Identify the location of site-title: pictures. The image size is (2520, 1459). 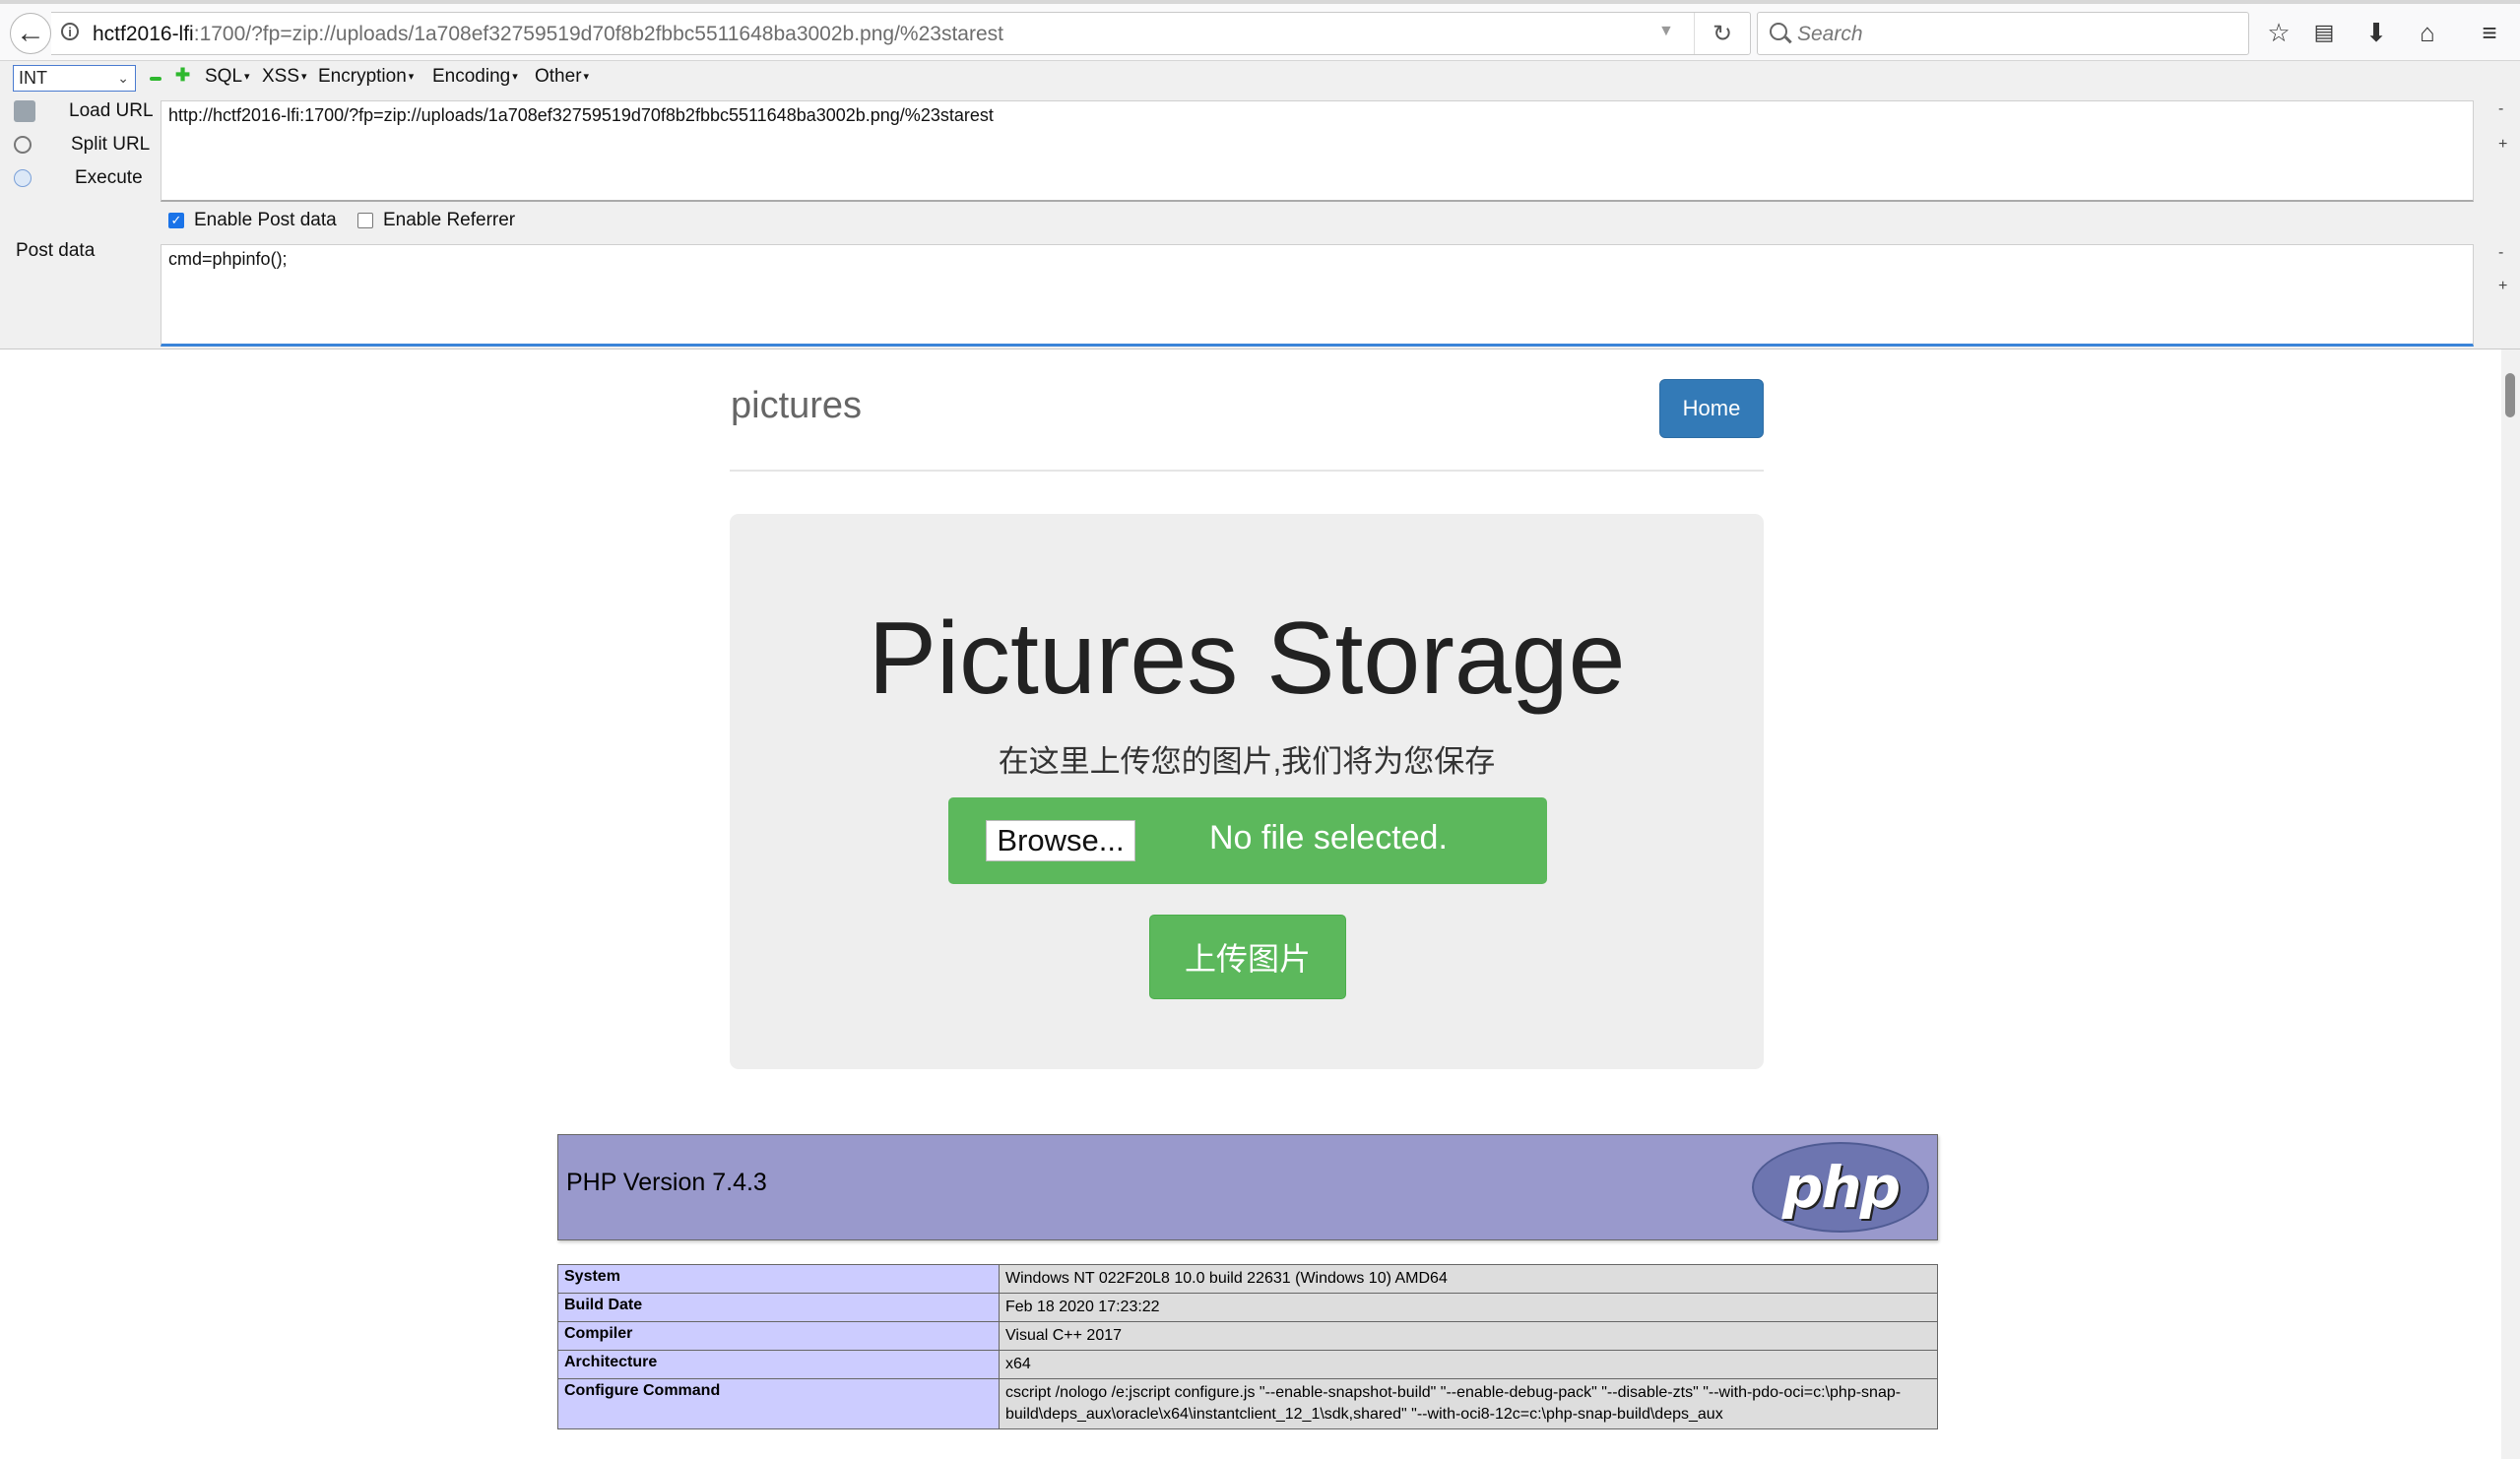
(797, 405).